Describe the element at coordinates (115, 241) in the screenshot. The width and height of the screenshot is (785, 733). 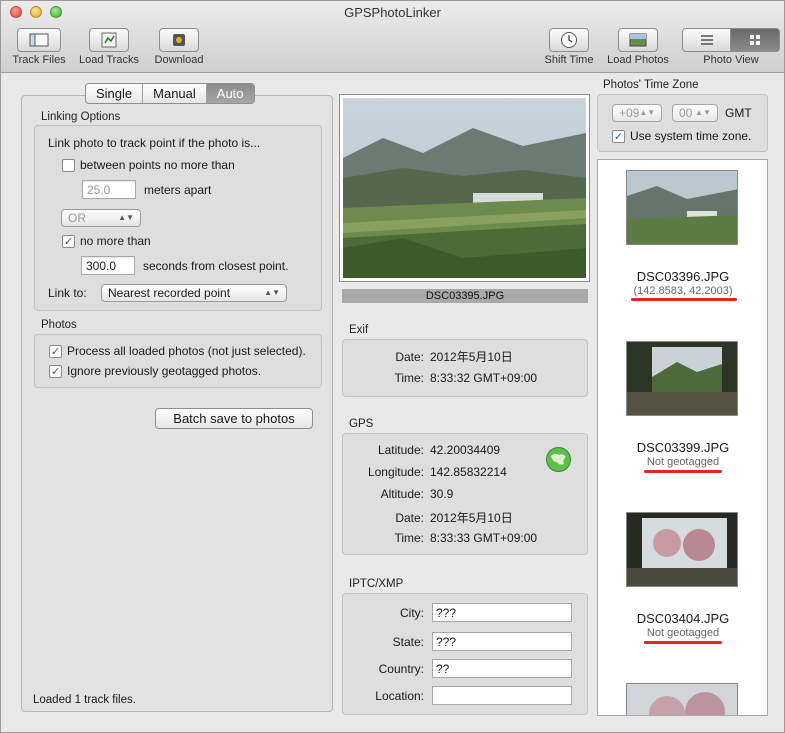
I see `no-more-than-label: no more than` at that location.